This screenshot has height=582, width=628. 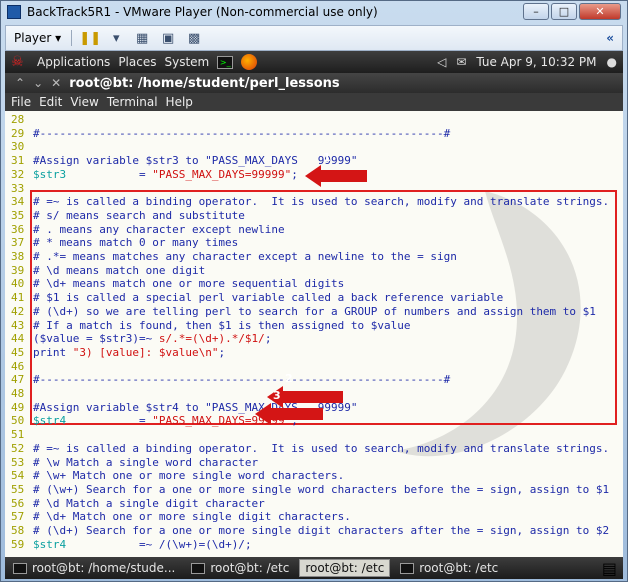 What do you see at coordinates (137, 62) in the screenshot?
I see `places-menu: Places` at bounding box center [137, 62].